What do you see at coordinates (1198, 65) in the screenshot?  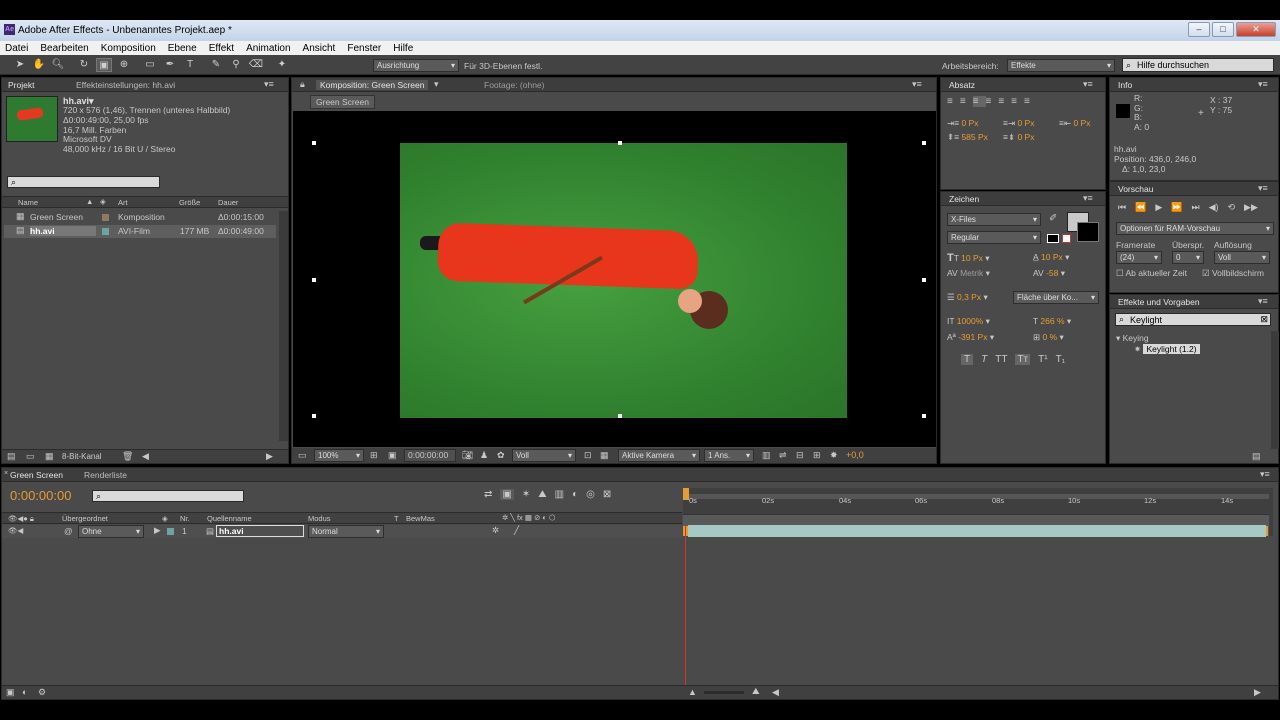 I see `help-search-input: ⌕ Hilfe durchsuchen` at bounding box center [1198, 65].